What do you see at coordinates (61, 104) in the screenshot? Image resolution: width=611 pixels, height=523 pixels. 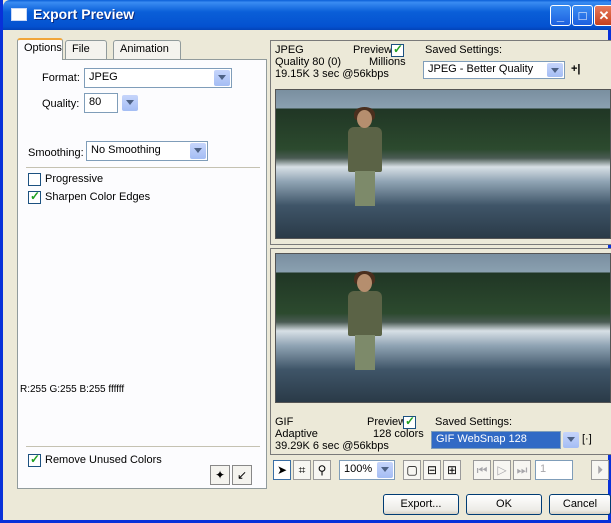 I see `quality-label: Quality:` at bounding box center [61, 104].